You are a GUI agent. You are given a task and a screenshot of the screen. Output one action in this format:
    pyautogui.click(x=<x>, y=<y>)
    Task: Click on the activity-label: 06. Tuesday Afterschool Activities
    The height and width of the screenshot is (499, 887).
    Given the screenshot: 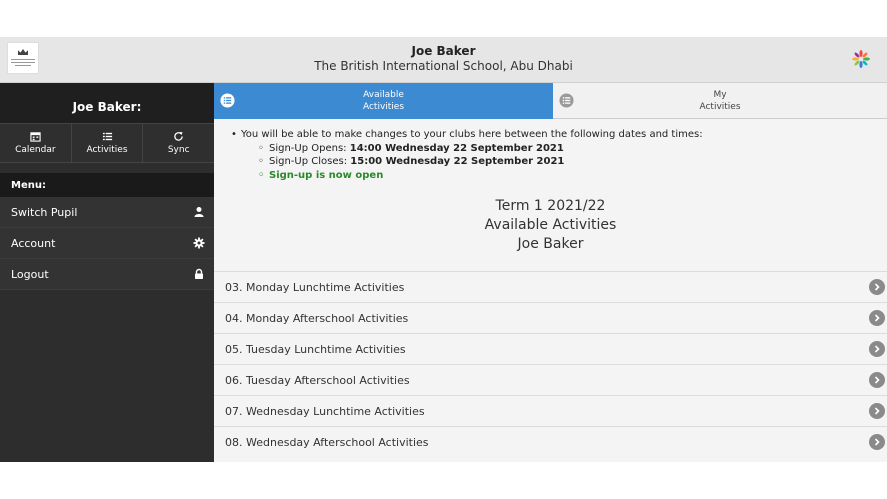 What is the action you would take?
    pyautogui.click(x=317, y=380)
    